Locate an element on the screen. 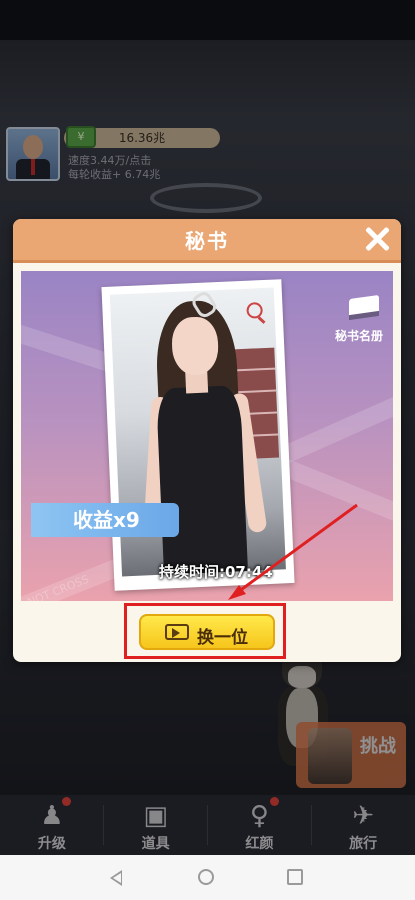 Image resolution: width=415 pixels, height=900 pixels. system-nav-bar is located at coordinates (207, 877).